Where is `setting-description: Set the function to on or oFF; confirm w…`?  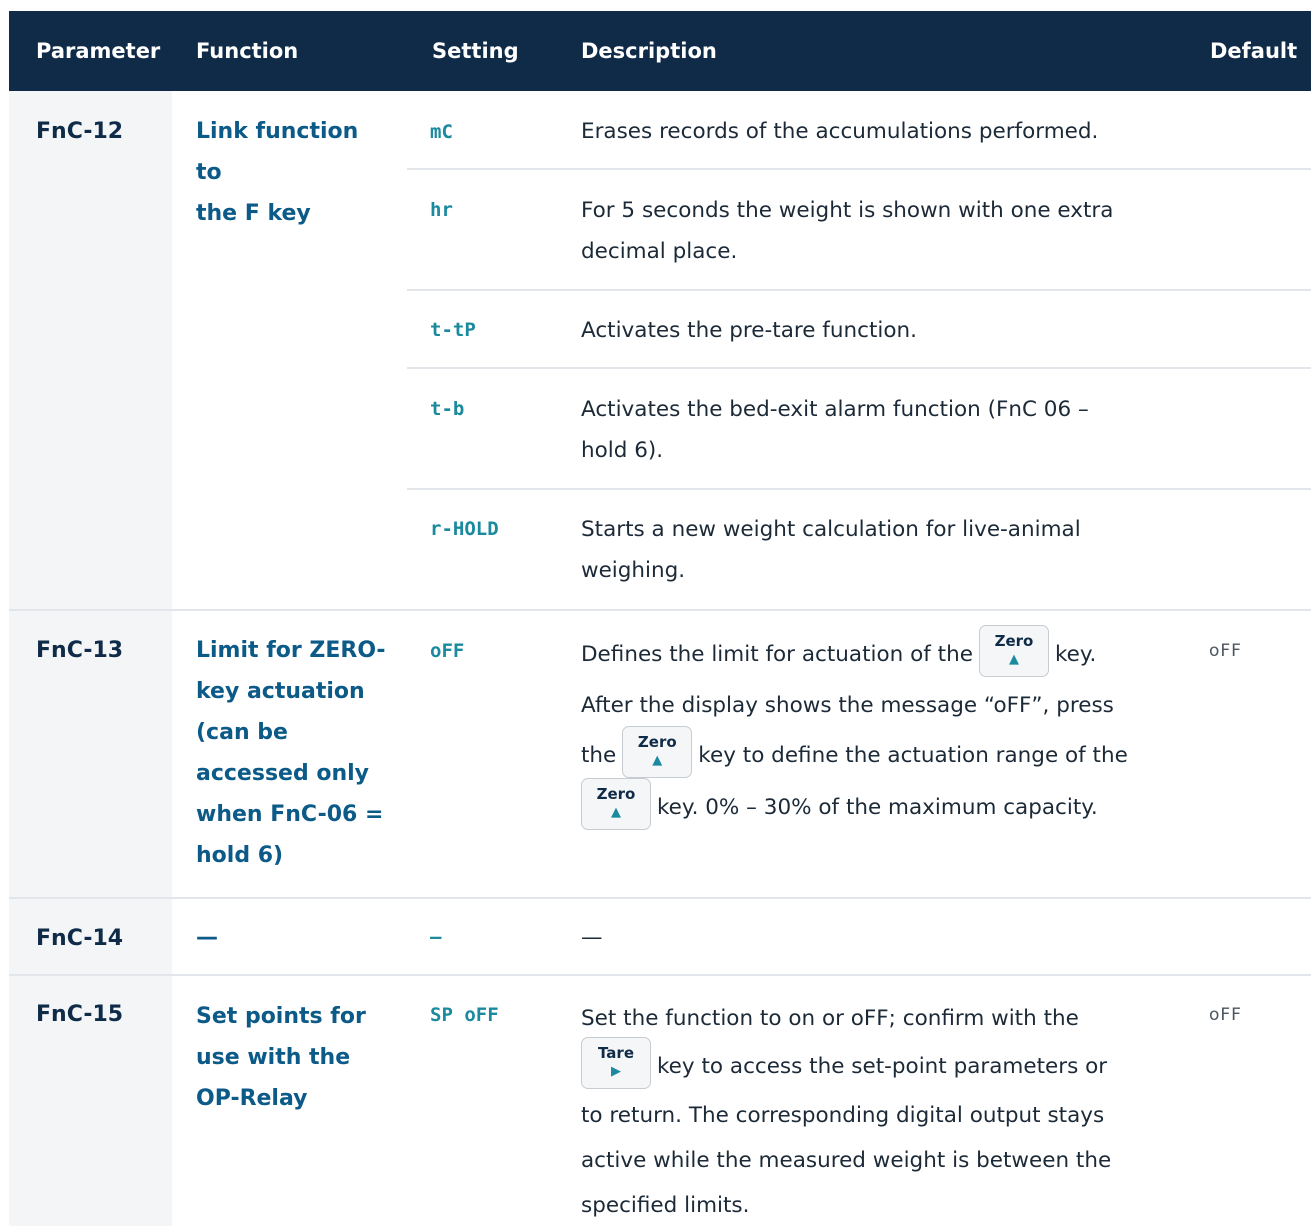 setting-description: Set the function to on or oFF; confirm w… is located at coordinates (846, 1112).